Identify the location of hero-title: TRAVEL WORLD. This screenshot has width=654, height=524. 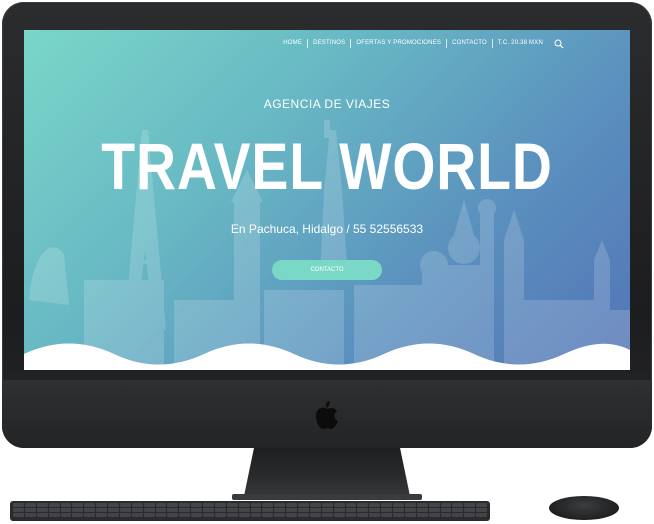
(327, 166).